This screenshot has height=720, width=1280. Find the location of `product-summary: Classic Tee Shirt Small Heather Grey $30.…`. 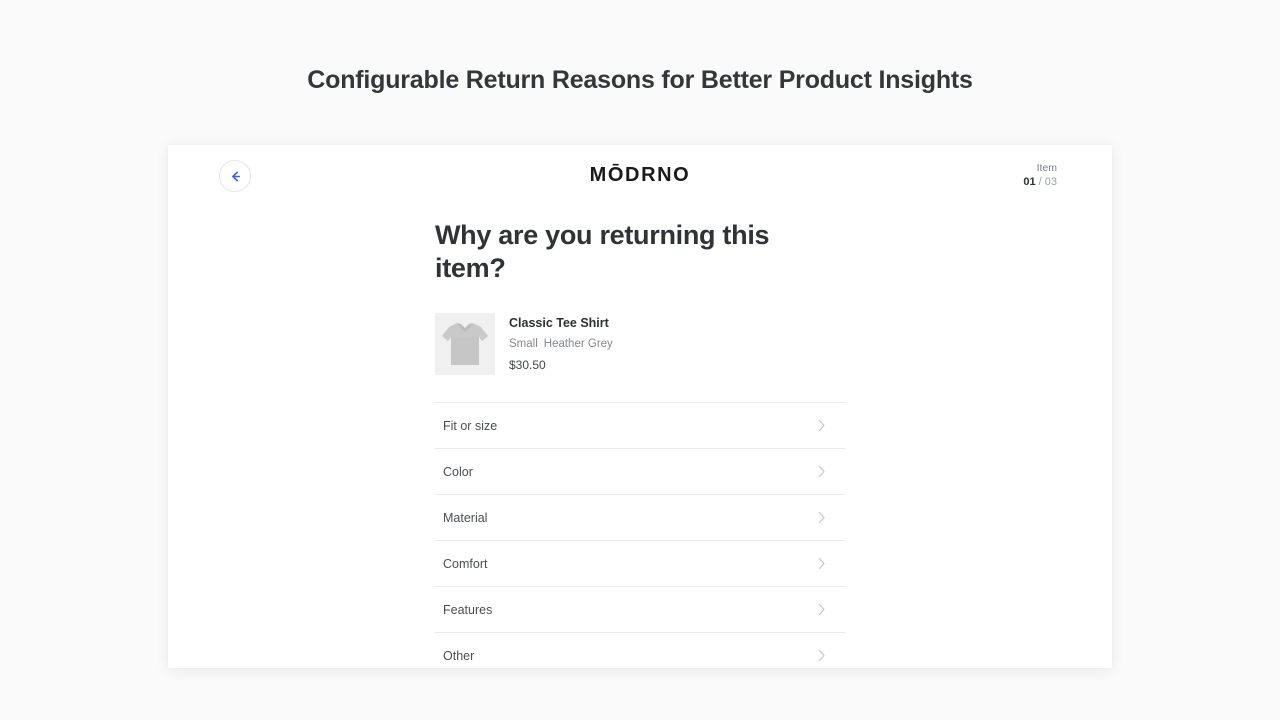

product-summary: Classic Tee Shirt Small Heather Grey $30.… is located at coordinates (640, 344).